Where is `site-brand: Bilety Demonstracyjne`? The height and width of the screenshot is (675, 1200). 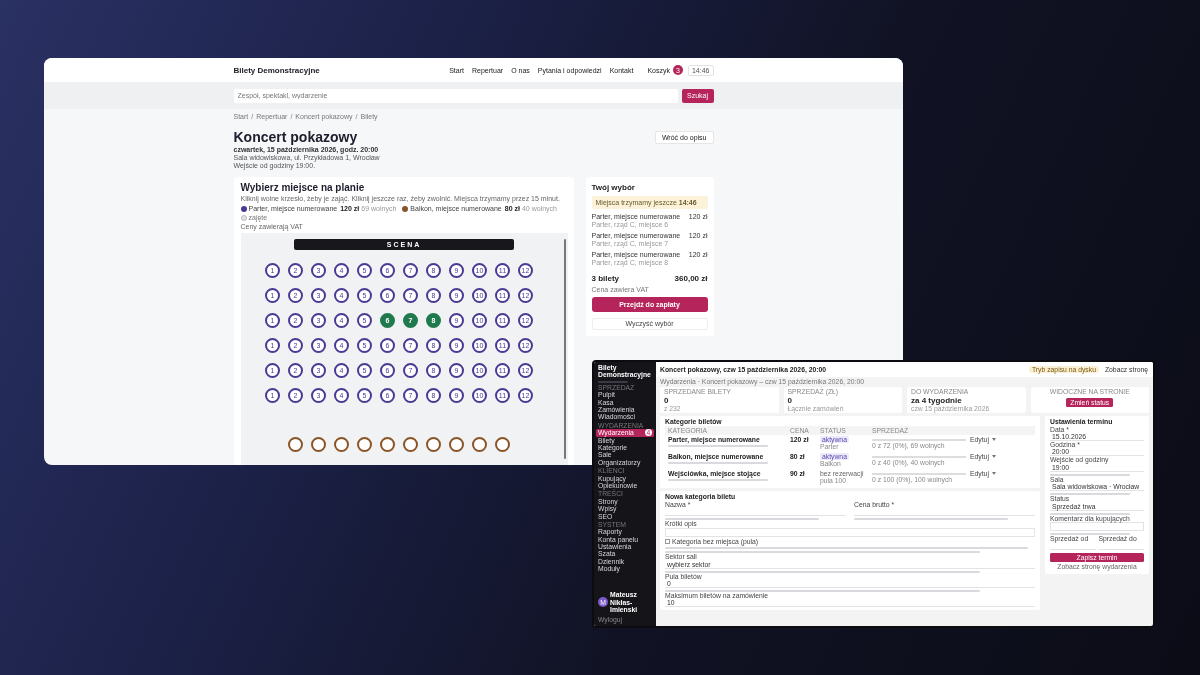
site-brand: Bilety Demonstracyjne is located at coordinates (276, 70).